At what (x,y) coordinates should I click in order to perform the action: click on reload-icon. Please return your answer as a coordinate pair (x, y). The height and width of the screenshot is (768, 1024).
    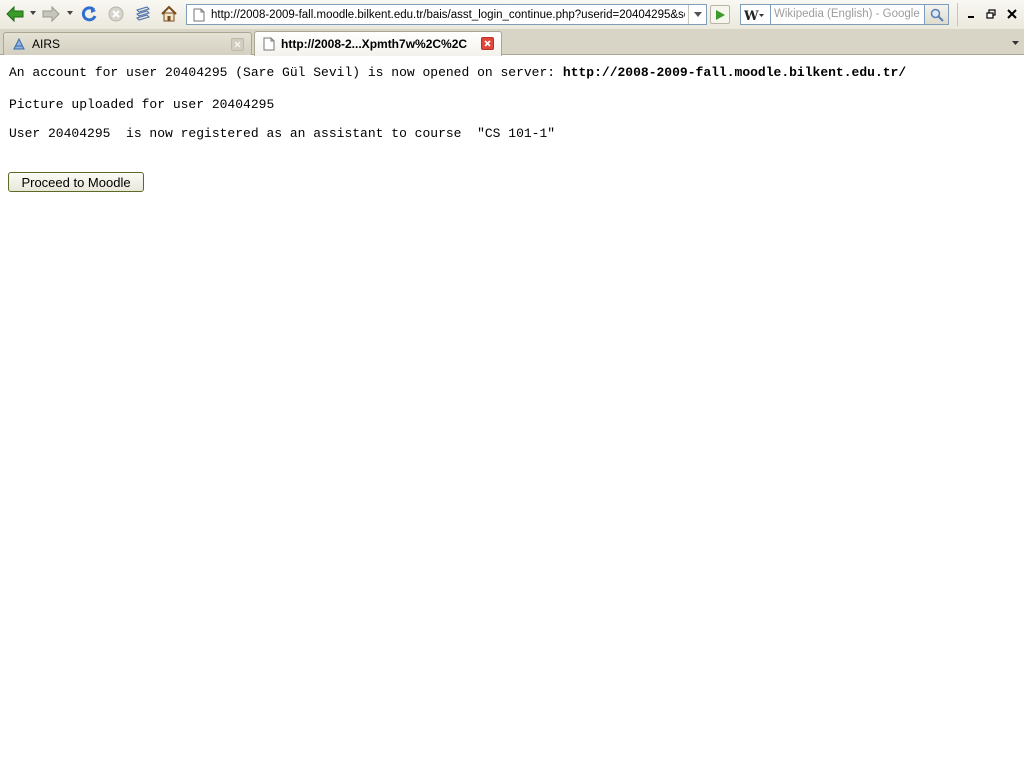
    Looking at the image, I should click on (89, 14).